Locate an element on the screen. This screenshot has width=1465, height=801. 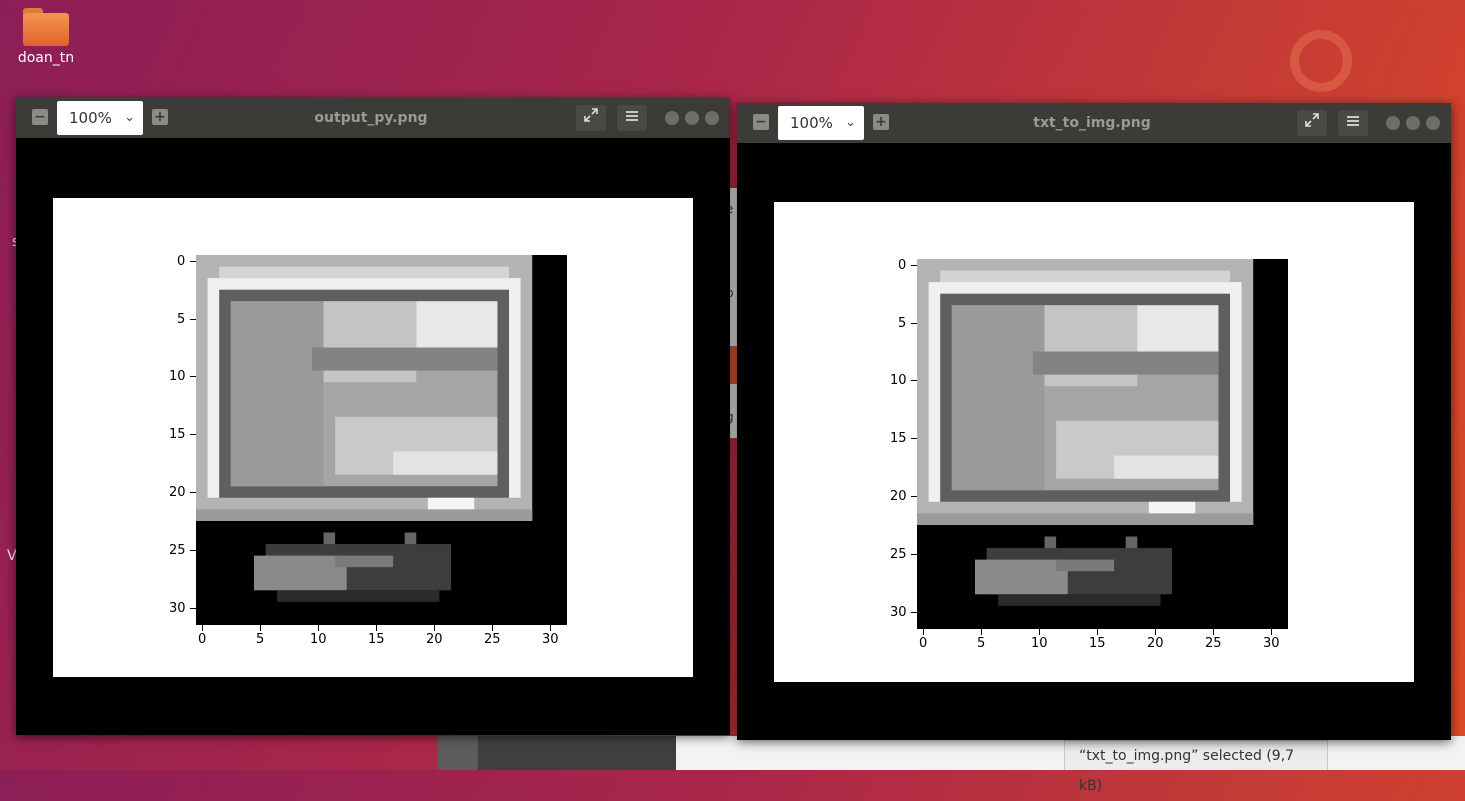
desktop-folder-label: doan_tn is located at coordinates (46, 58).